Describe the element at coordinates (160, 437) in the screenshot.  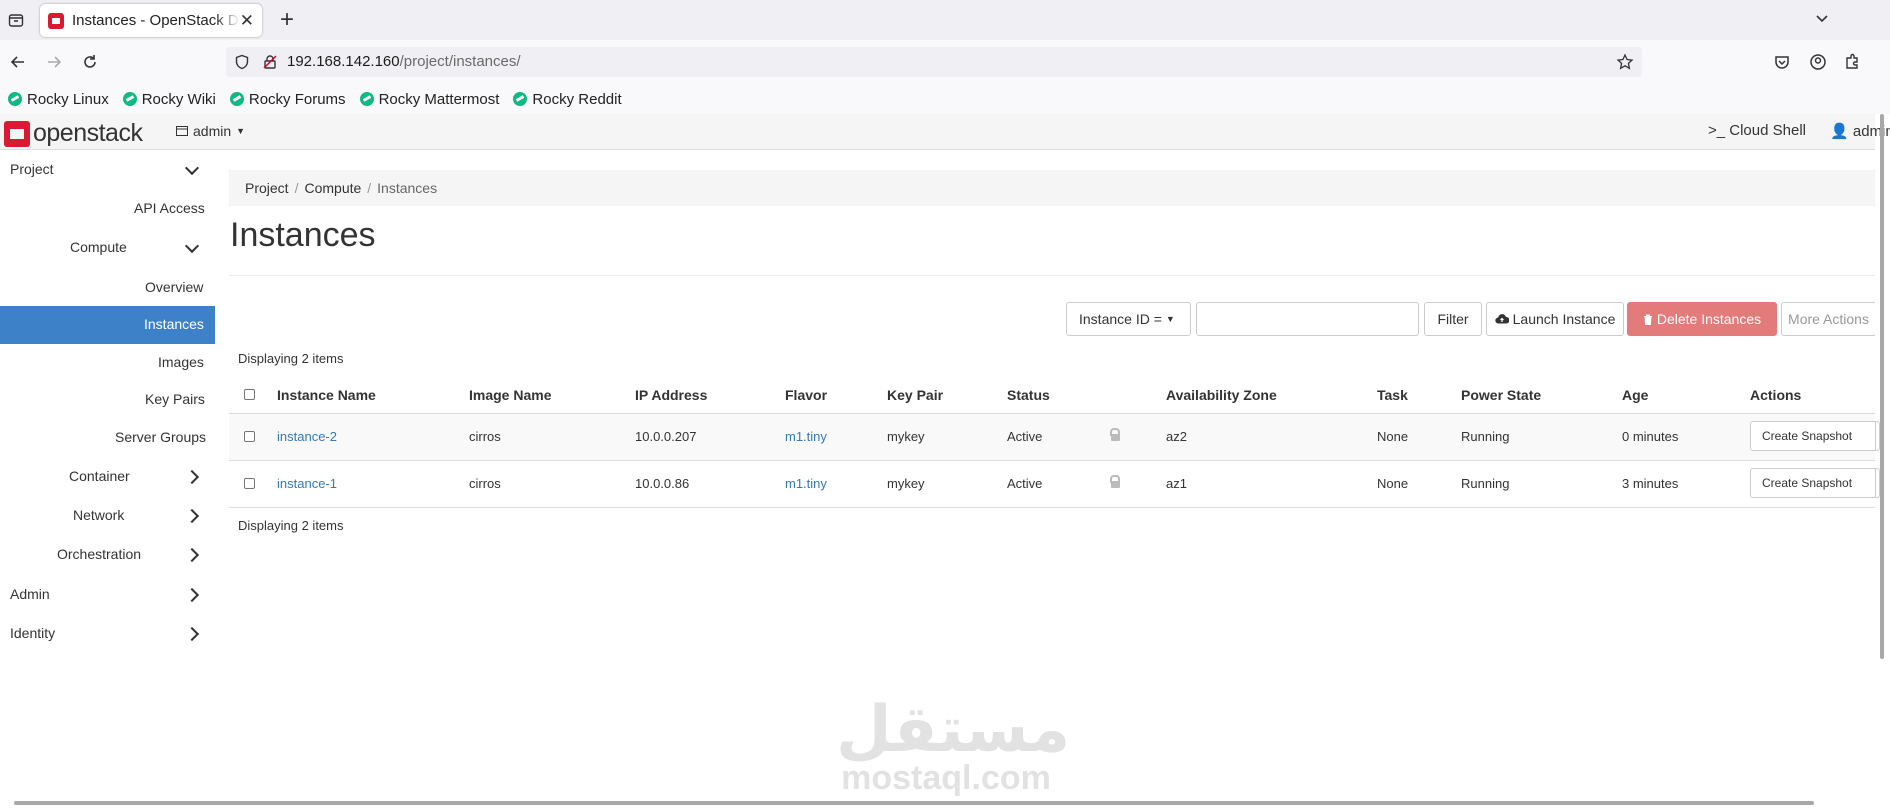
I see `sidebar-item-server-groups: Server Groups` at that location.